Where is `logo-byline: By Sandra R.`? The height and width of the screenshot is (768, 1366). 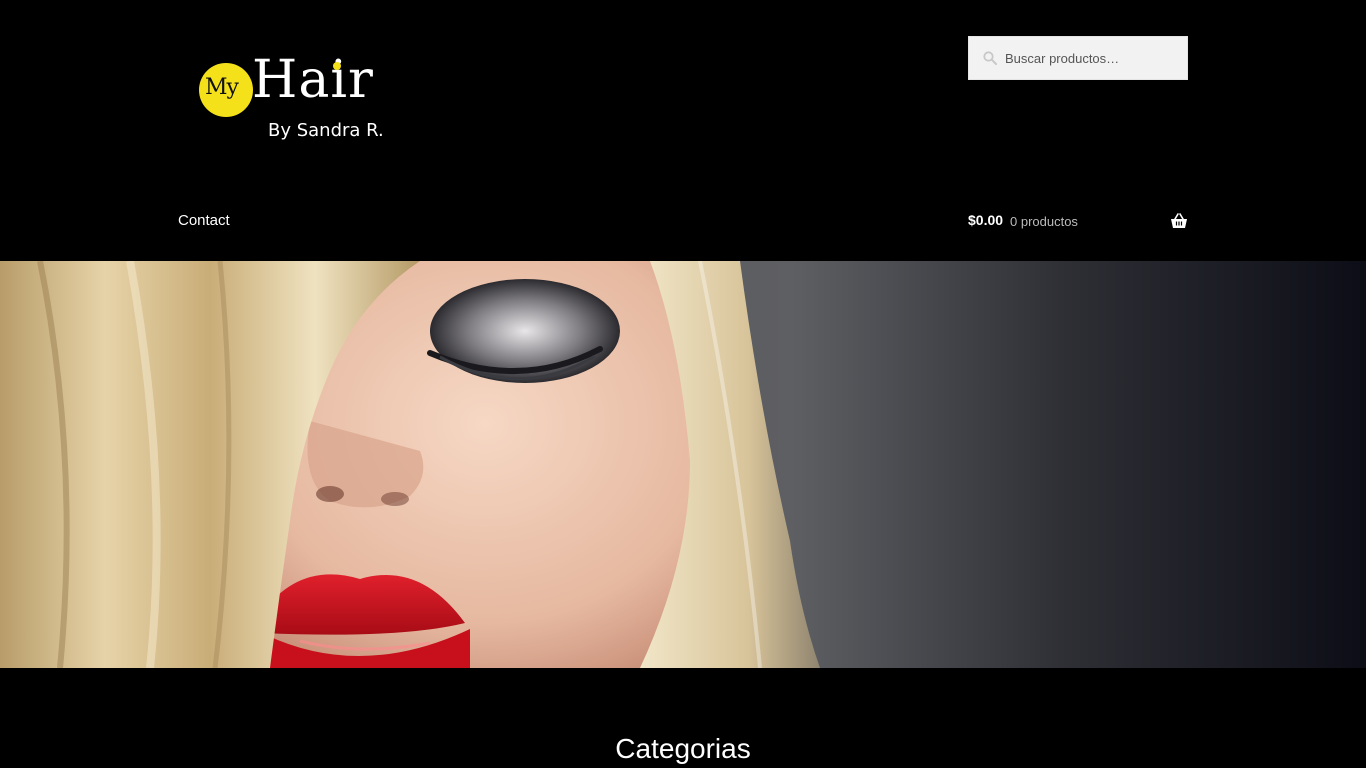
logo-byline: By Sandra R. is located at coordinates (326, 130).